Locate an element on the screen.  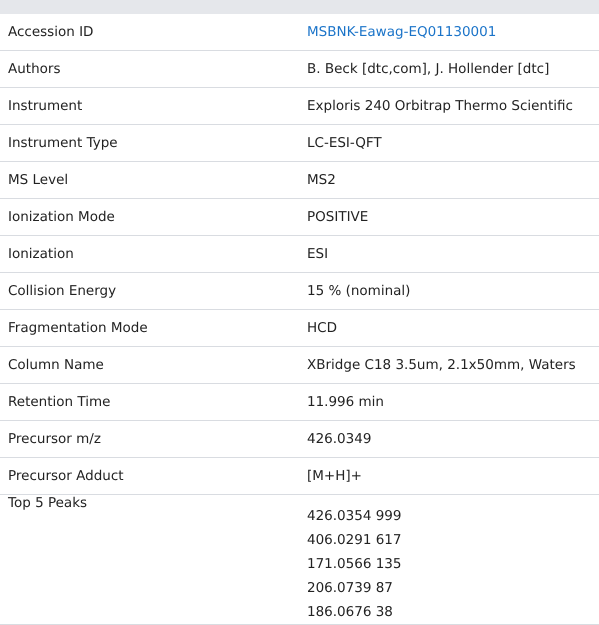
field-value: Exploris 240 Orbitrap Thermo Scientific is located at coordinates (440, 106).